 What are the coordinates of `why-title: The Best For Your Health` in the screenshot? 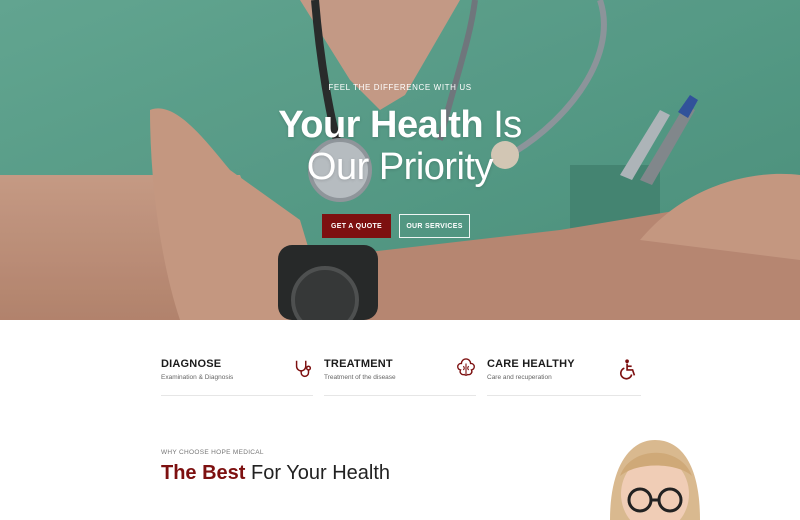 It's located at (275, 473).